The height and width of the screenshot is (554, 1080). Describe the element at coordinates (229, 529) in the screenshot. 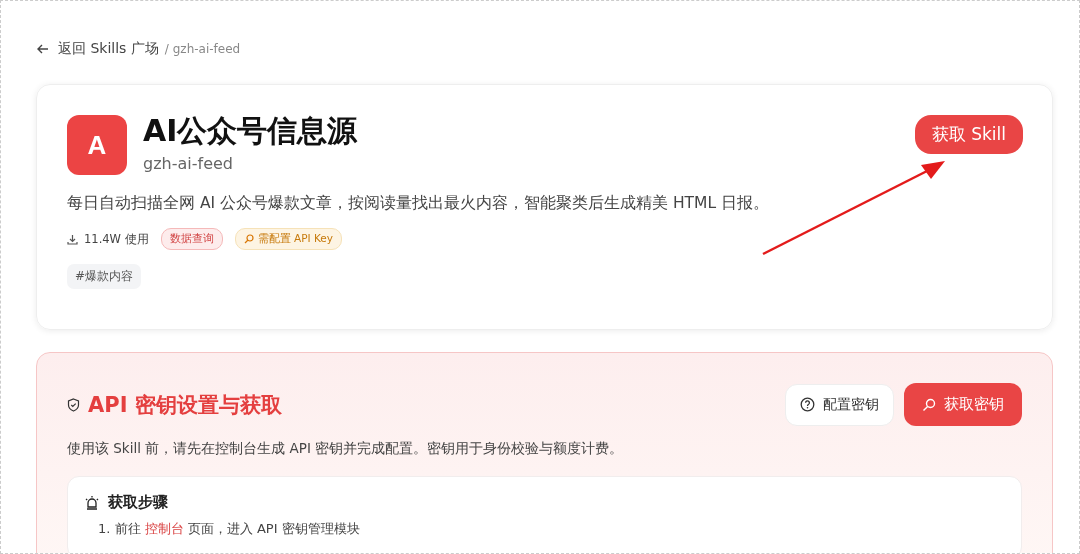

I see `step-text: 1. 前往 控制台 页面，进入 API 密钥管理模块` at that location.